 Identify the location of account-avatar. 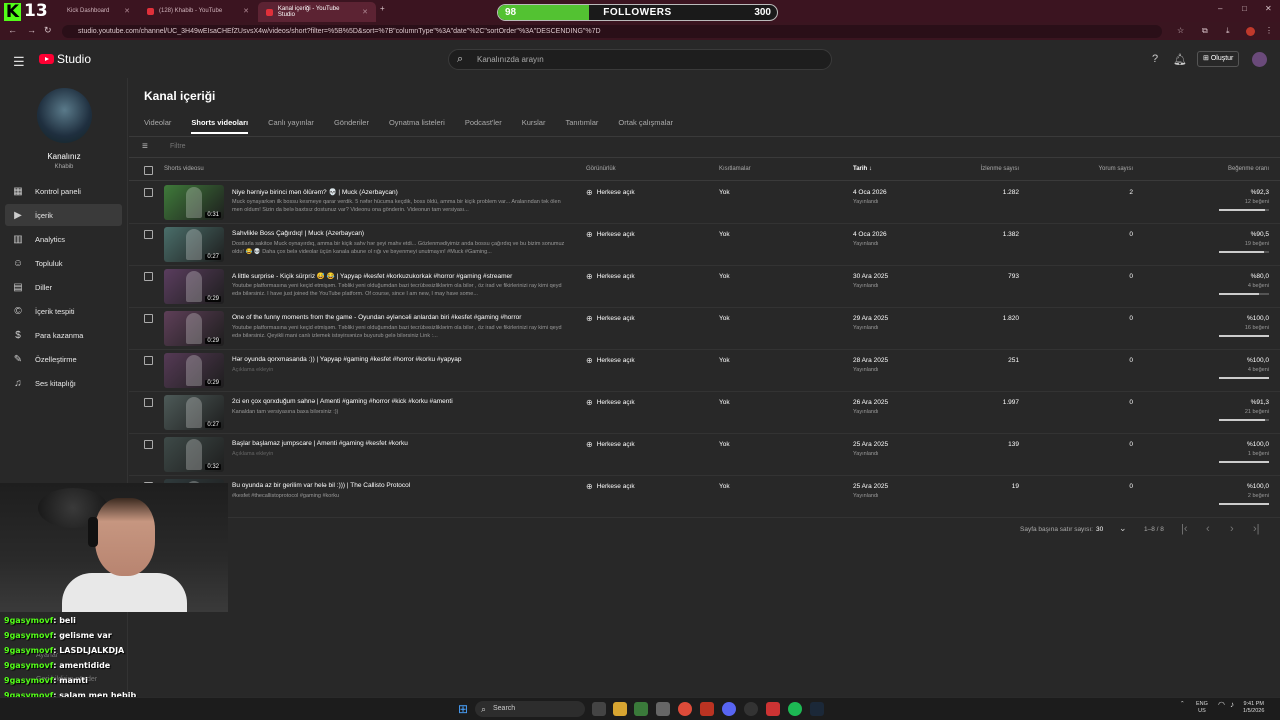
(1259, 59).